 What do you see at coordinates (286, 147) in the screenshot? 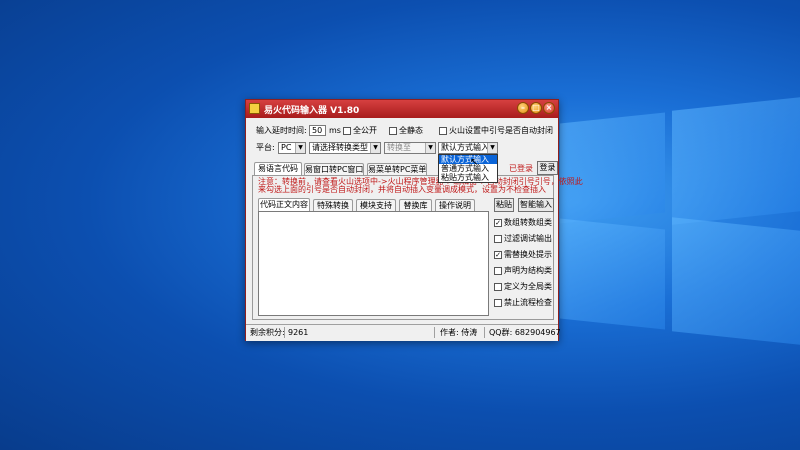
I see `platform-value: PC` at bounding box center [286, 147].